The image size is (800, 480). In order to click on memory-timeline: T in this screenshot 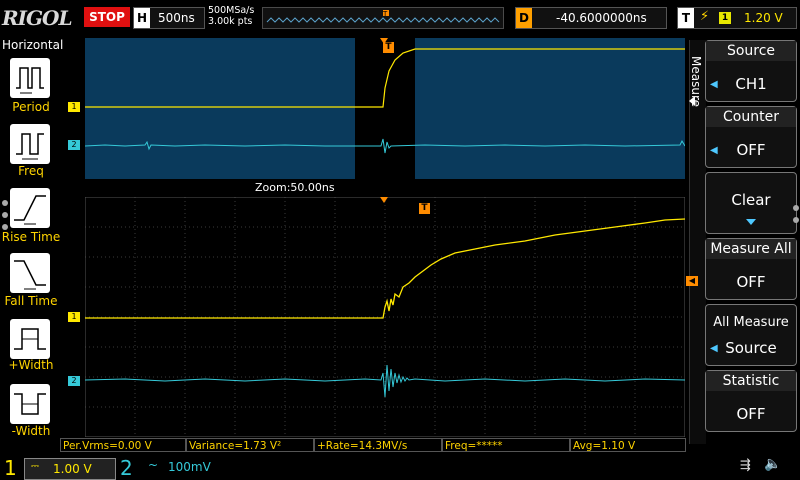, I will do `click(383, 18)`.